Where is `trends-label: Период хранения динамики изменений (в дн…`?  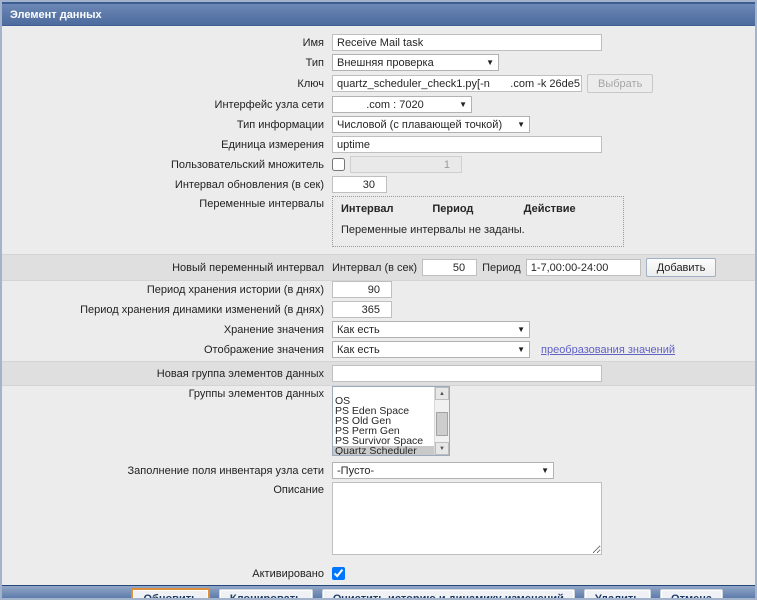
trends-label: Период хранения динамики изменений (в дн… is located at coordinates (202, 309).